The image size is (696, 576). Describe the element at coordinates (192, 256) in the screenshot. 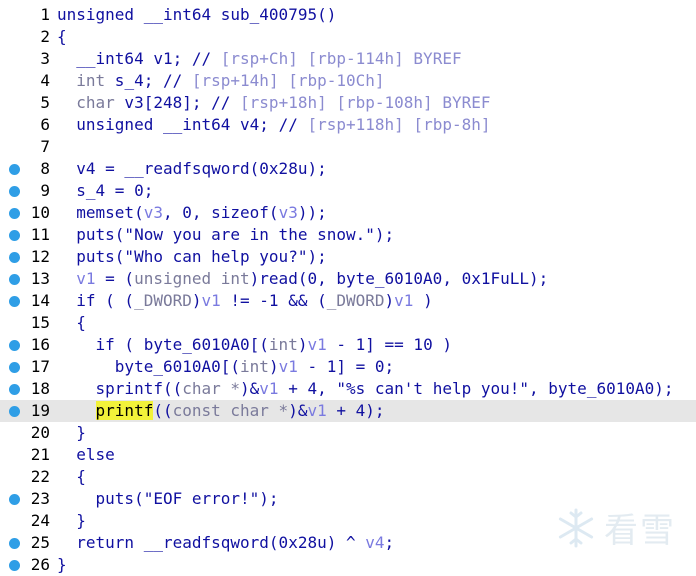

I see `code-token: puts("Who can help you?");` at that location.